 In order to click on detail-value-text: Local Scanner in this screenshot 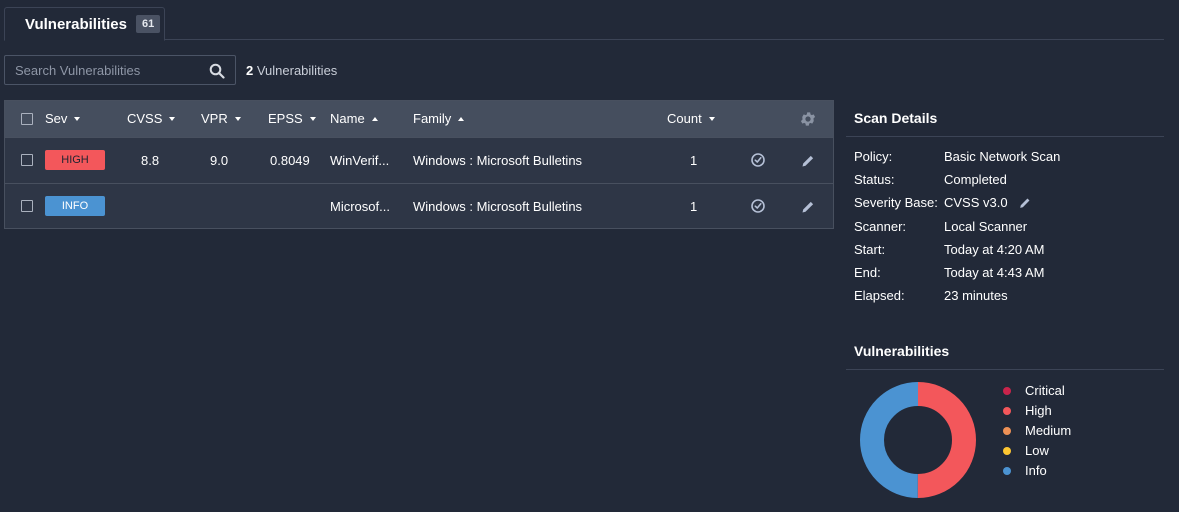, I will do `click(986, 226)`.